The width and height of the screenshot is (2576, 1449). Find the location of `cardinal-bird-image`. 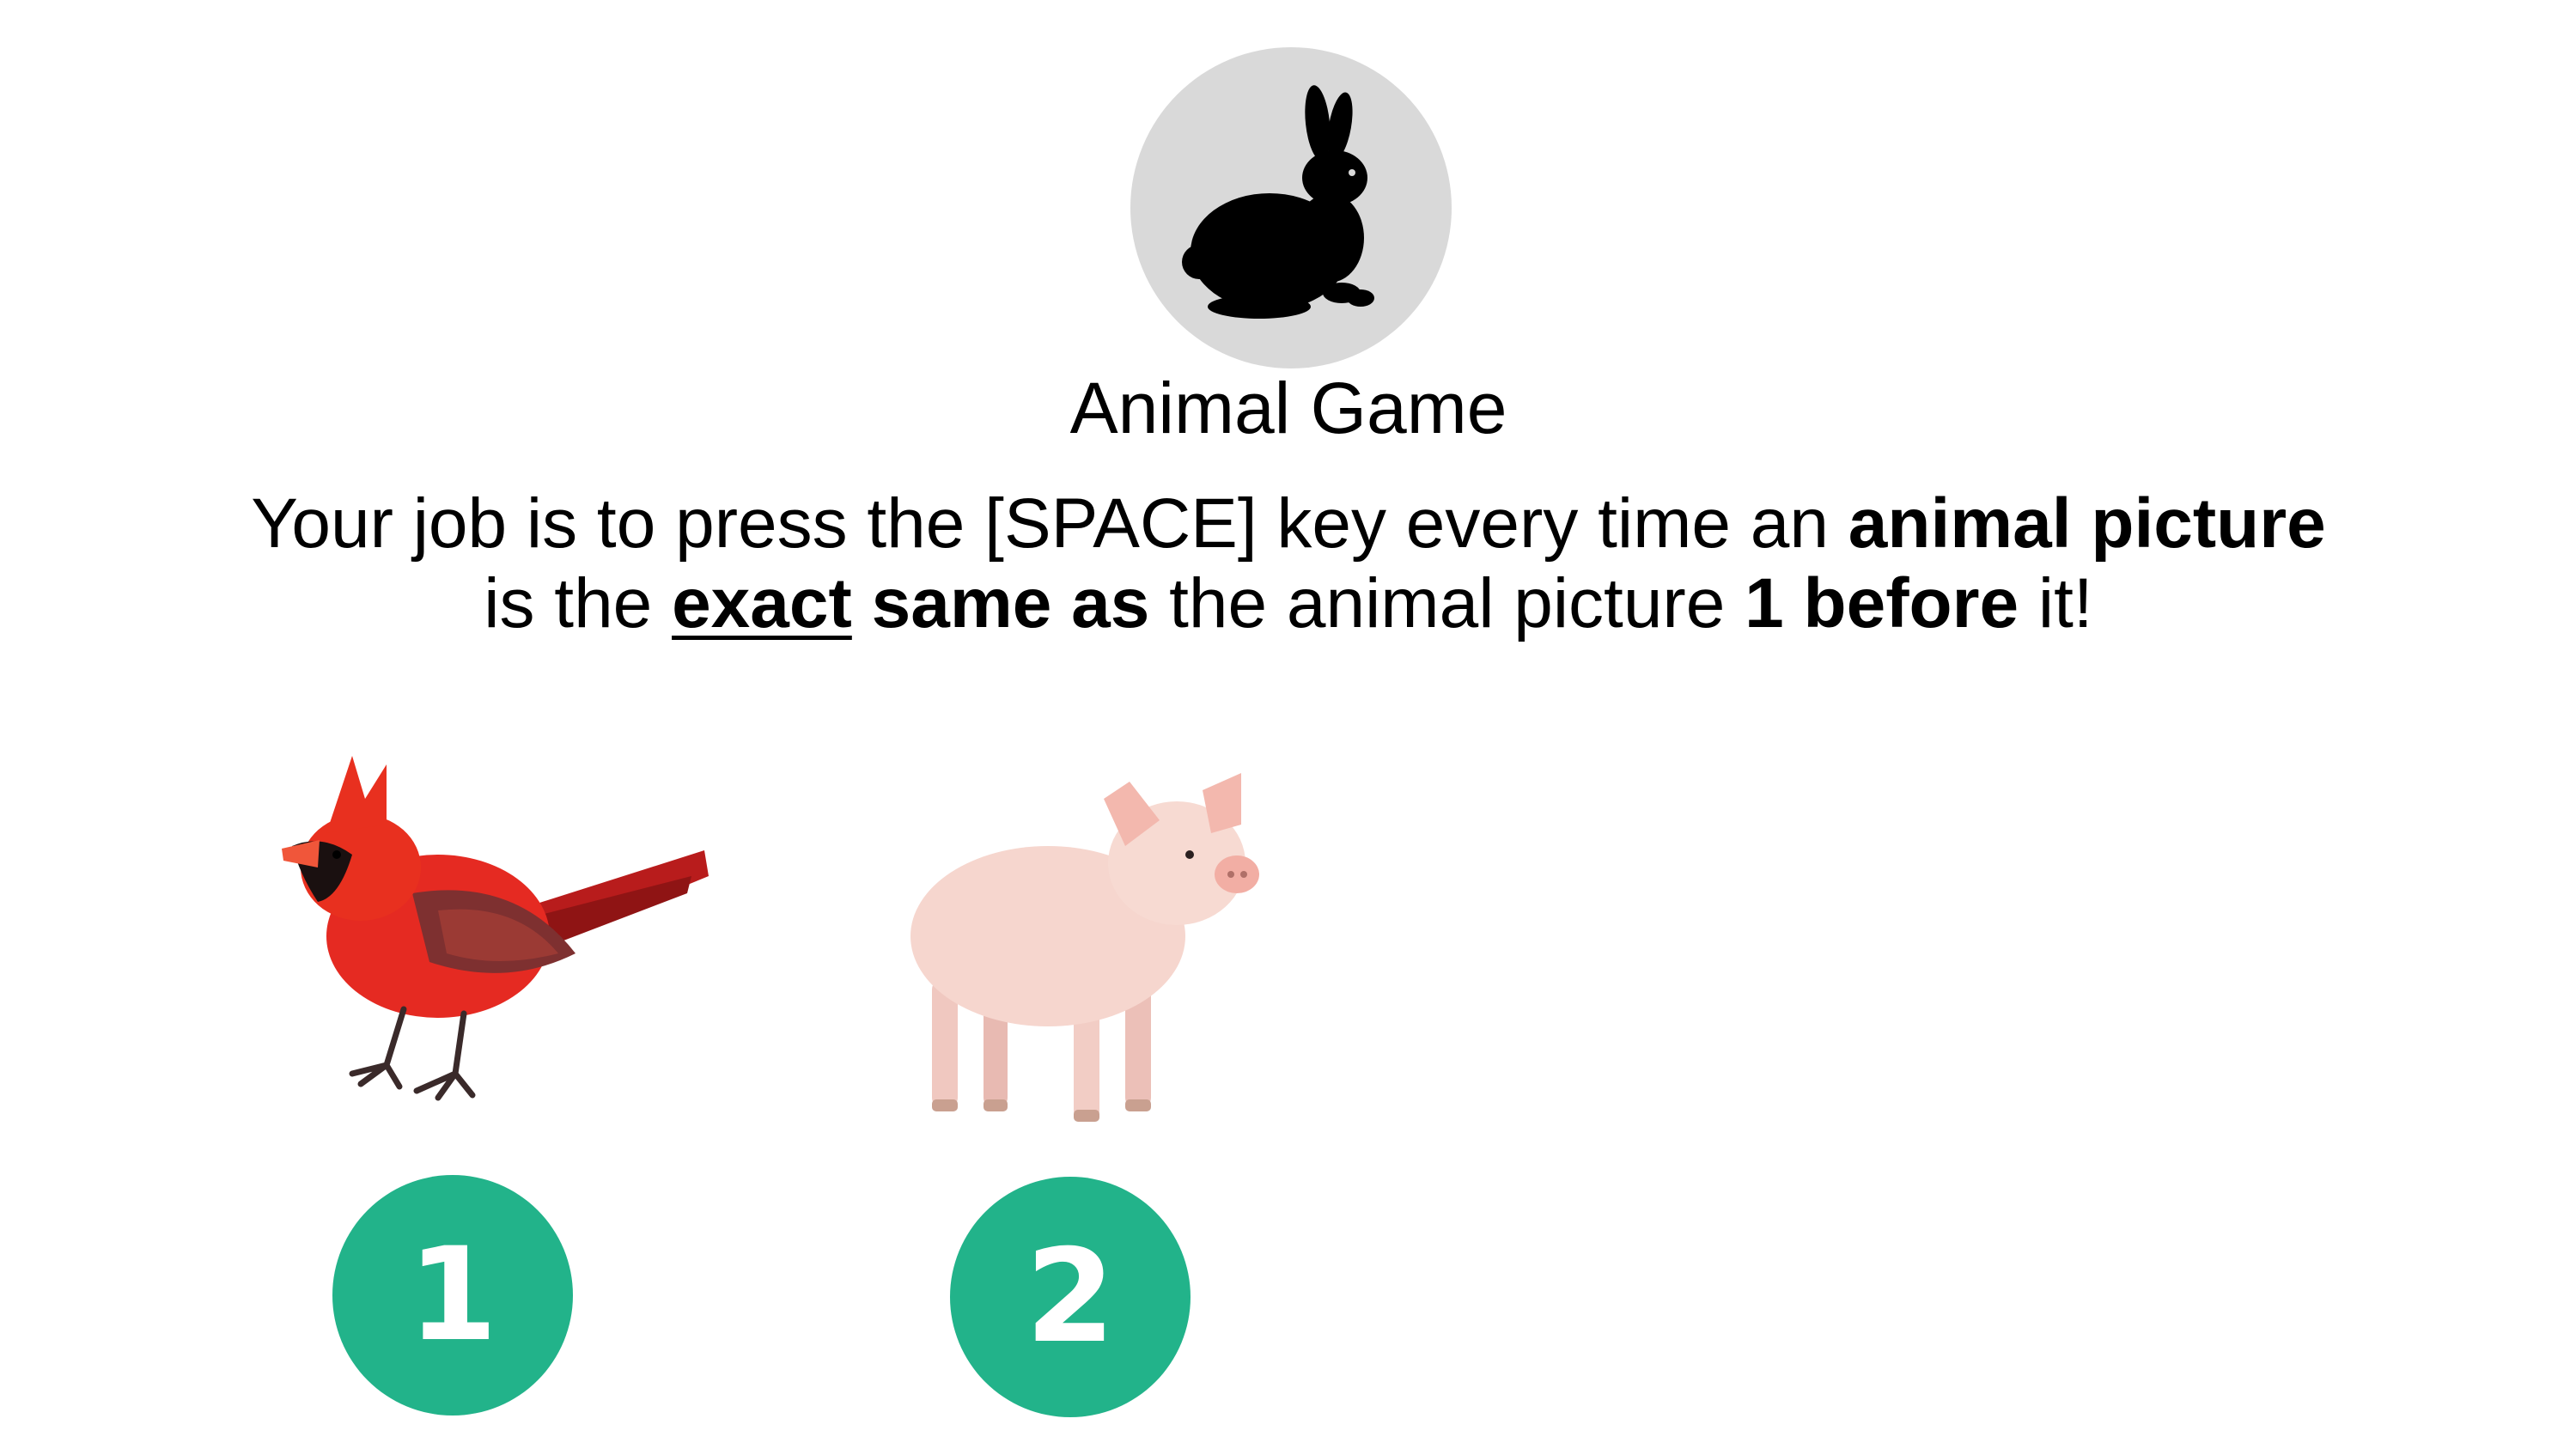

cardinal-bird-image is located at coordinates (485, 927).